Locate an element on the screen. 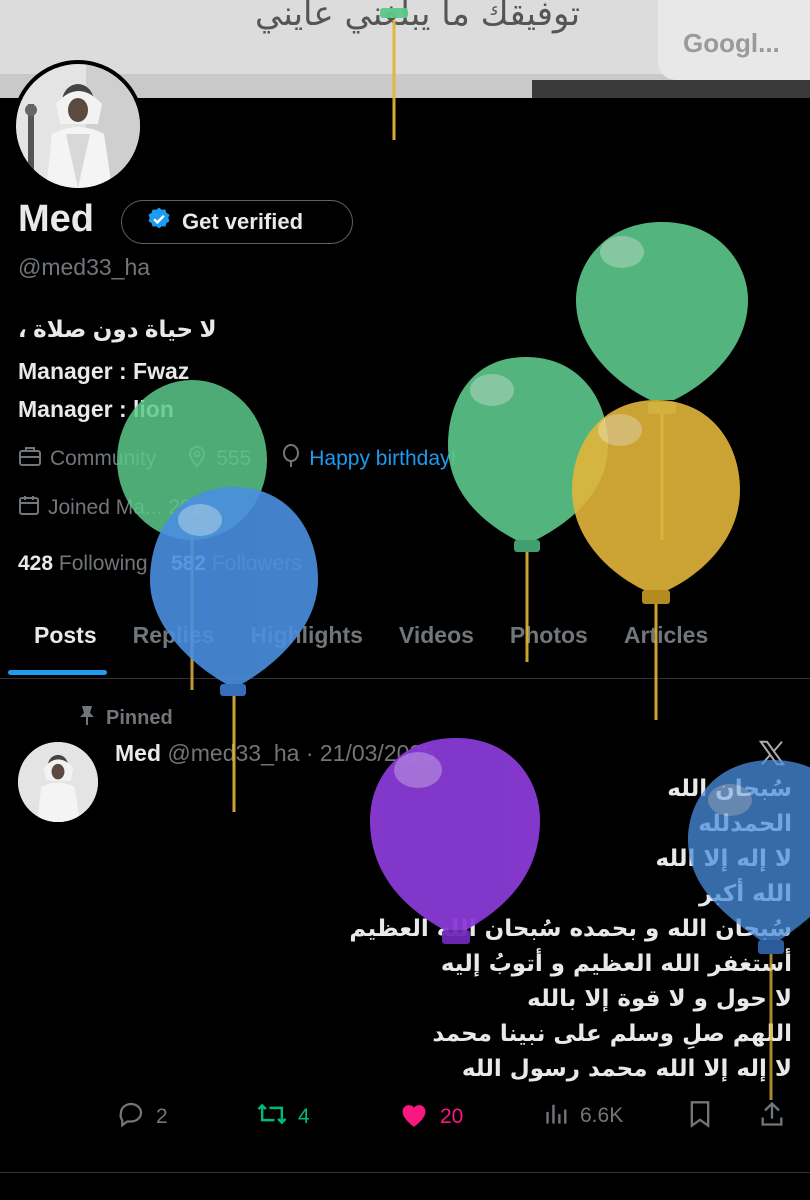 This screenshot has width=810, height=1200. following-link: 428 Following is located at coordinates (83, 563).